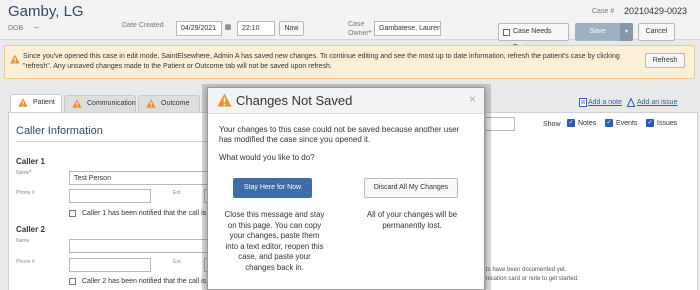  Describe the element at coordinates (359, 29) in the screenshot. I see `case-owner-label: Case Owner*` at that location.